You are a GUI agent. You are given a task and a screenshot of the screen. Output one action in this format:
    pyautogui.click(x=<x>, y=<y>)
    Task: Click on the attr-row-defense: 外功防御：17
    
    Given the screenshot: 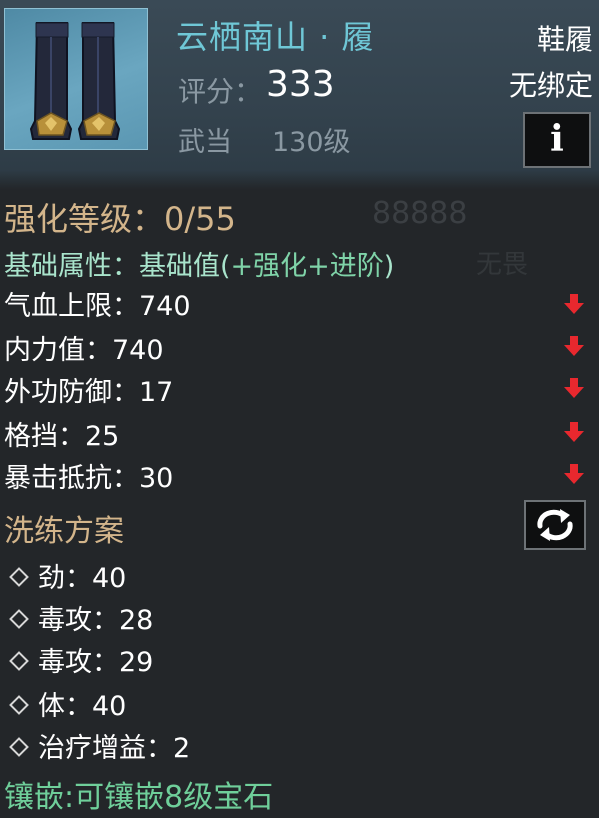 What is the action you would take?
    pyautogui.click(x=89, y=392)
    